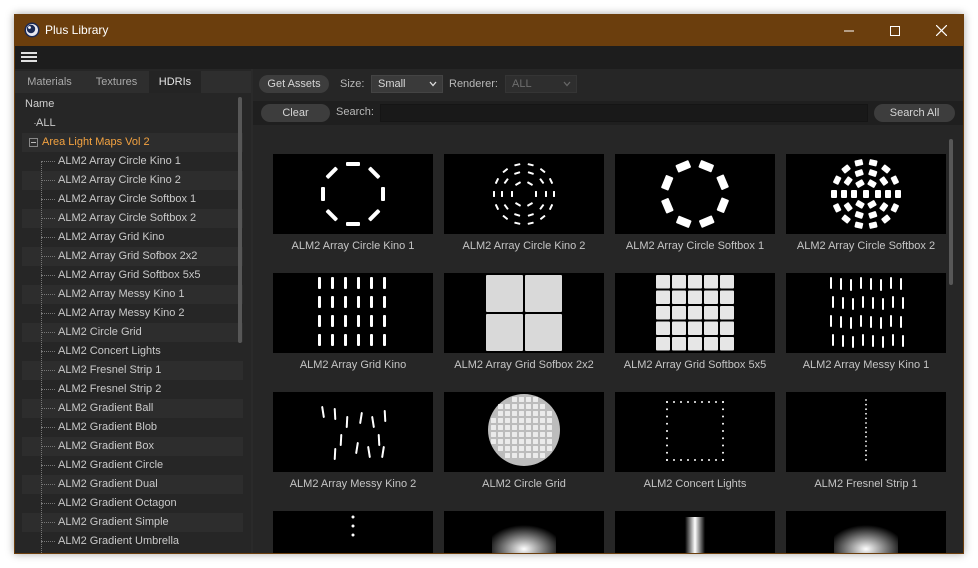 The height and width of the screenshot is (568, 978). Describe the element at coordinates (522, 84) in the screenshot. I see `renderer-select-value: ALL` at that location.